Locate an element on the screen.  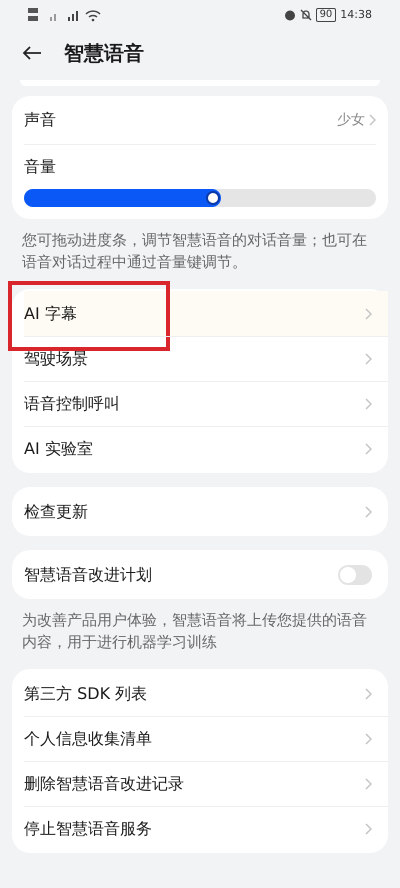
privacy-note: 为改善产品用户体验，智慧语音将上传您提供的语音内容，用于进行机器学习训练 is located at coordinates (194, 631).